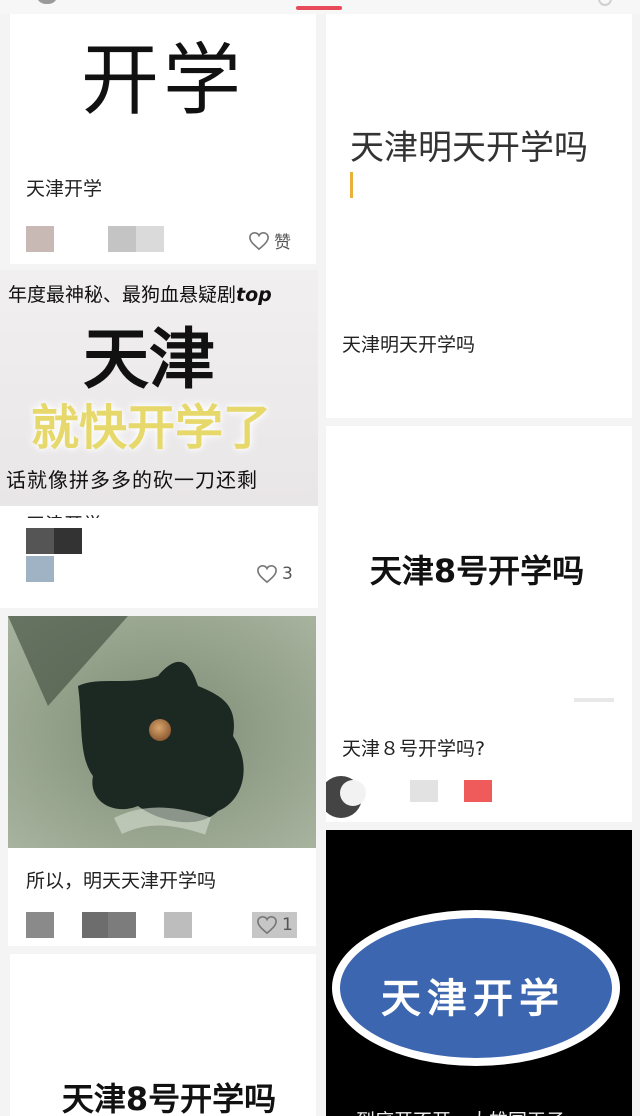 Image resolution: width=640 pixels, height=1116 pixels. Describe the element at coordinates (473, 999) in the screenshot. I see `oval-text: 天津开学` at that location.